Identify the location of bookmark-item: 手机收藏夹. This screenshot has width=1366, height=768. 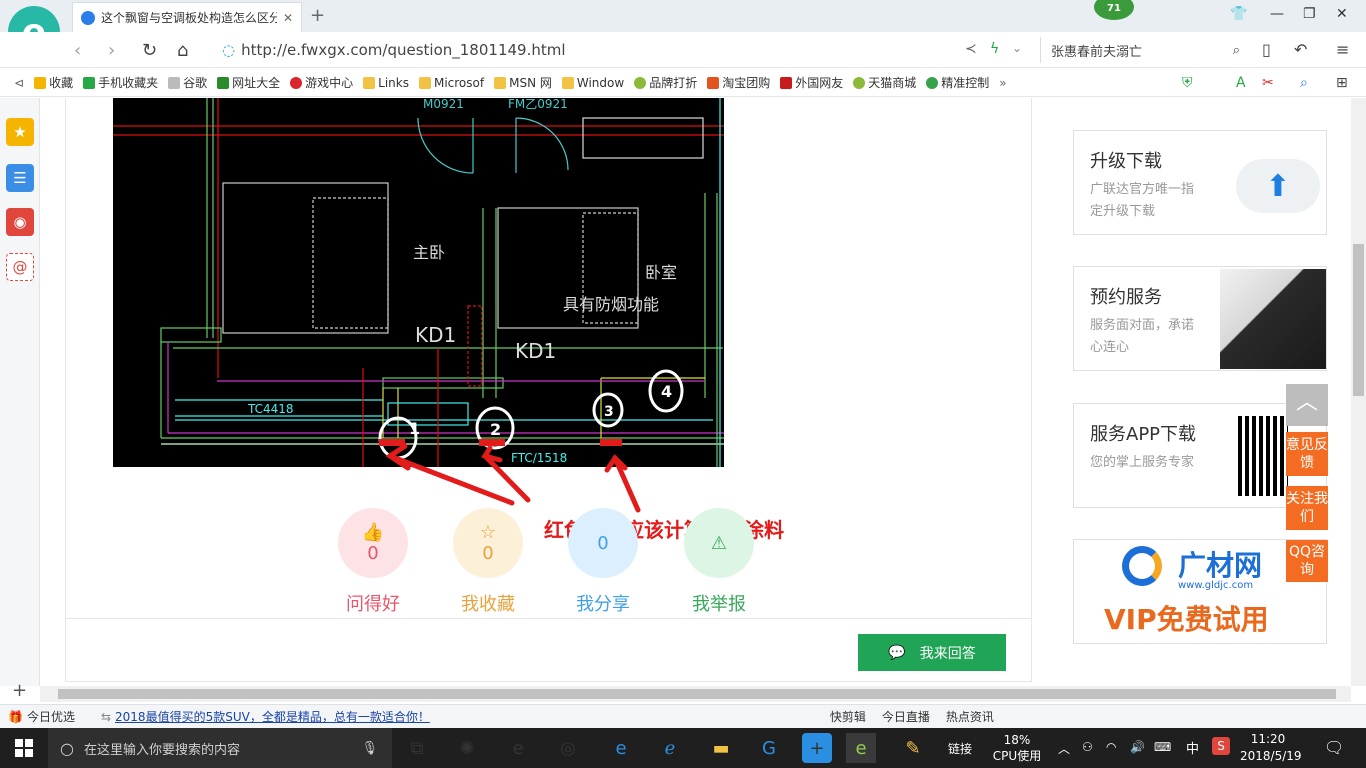
(120, 82).